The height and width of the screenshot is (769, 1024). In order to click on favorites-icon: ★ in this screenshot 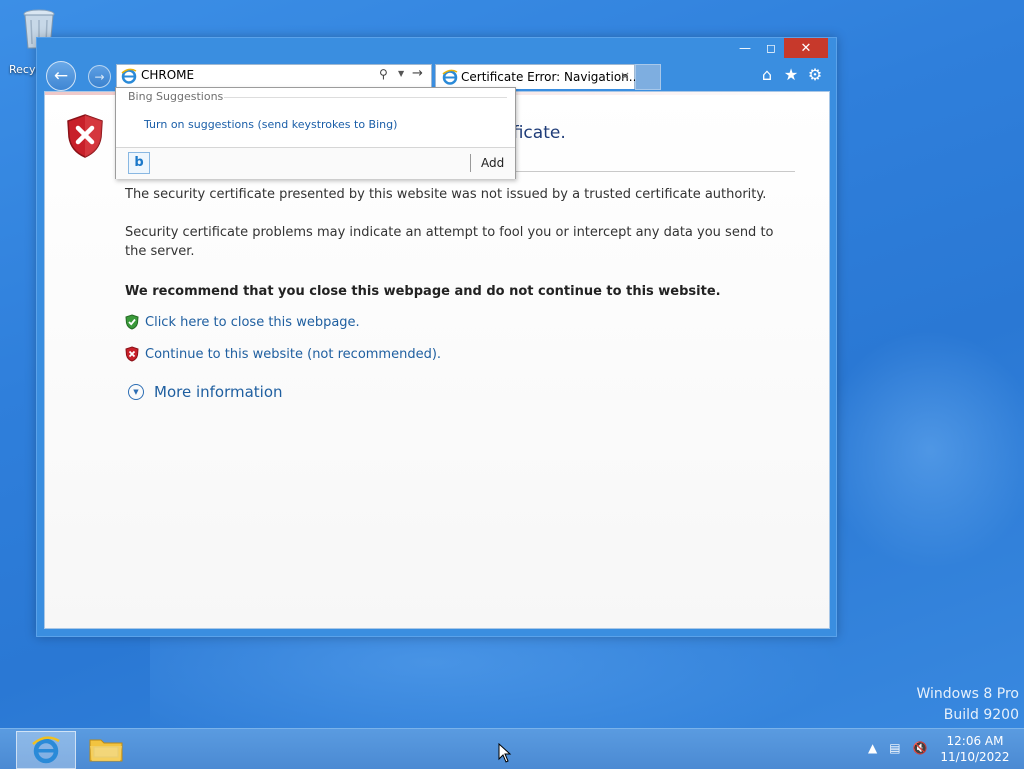, I will do `click(791, 75)`.